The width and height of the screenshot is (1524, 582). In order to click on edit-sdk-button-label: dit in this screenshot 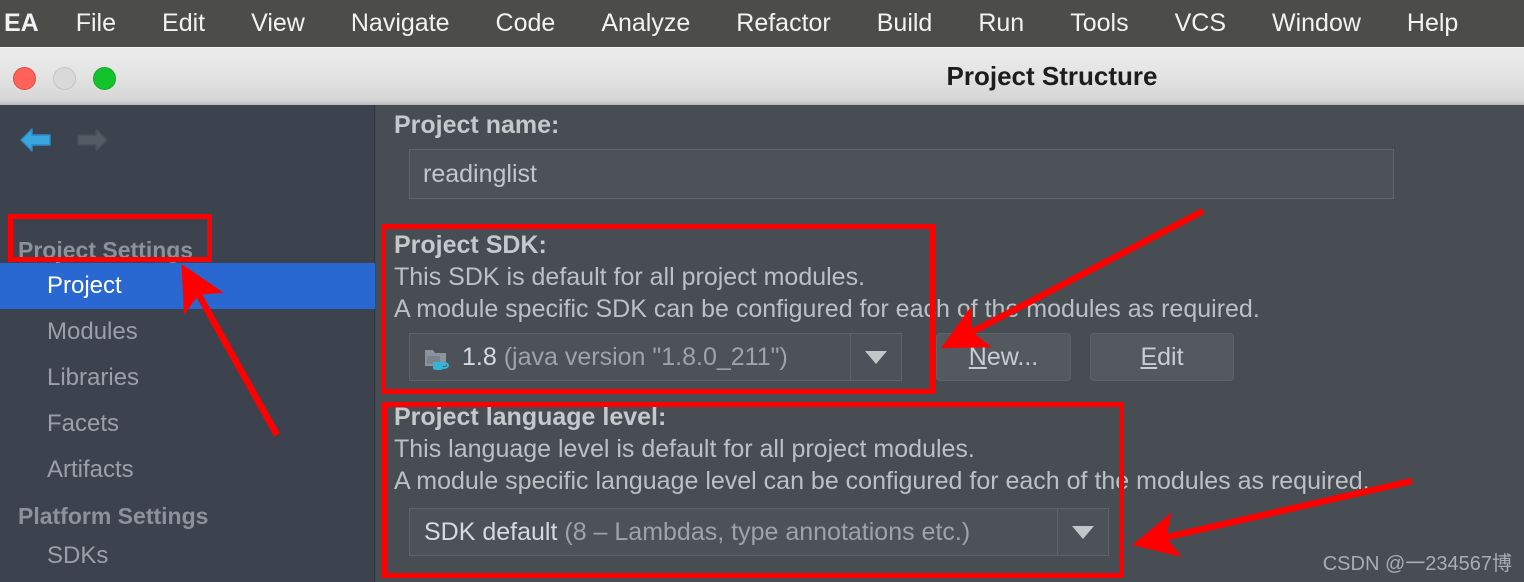, I will do `click(1170, 356)`.